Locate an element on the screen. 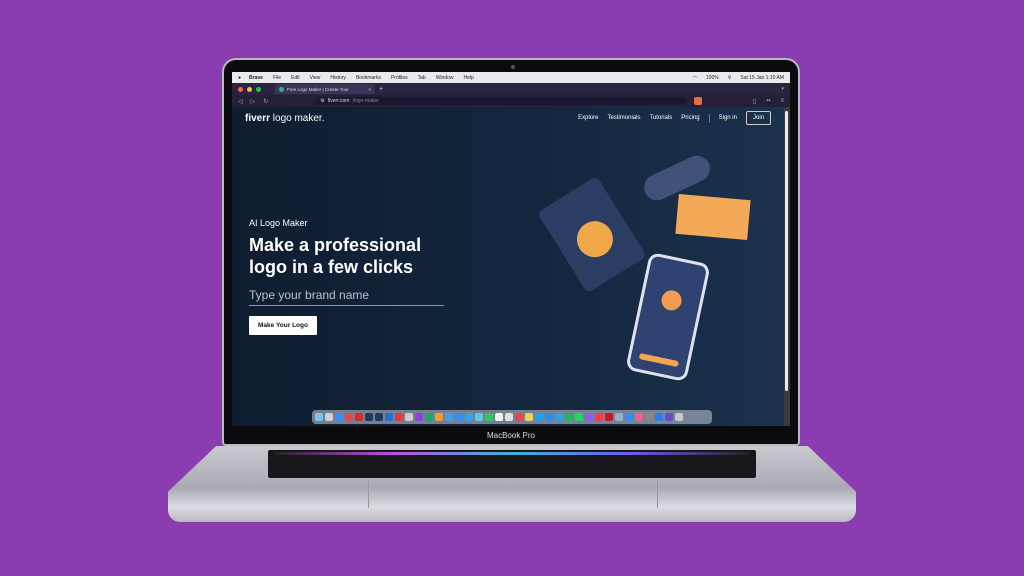 The height and width of the screenshot is (576, 1024). wifi-icon: ◠ is located at coordinates (695, 78).